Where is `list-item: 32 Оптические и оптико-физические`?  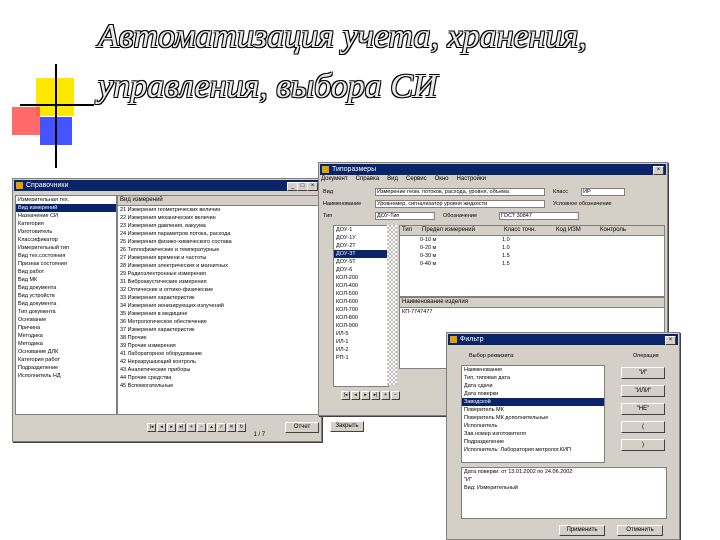
list-item: 32 Оптические и оптико-физические is located at coordinates (218, 290).